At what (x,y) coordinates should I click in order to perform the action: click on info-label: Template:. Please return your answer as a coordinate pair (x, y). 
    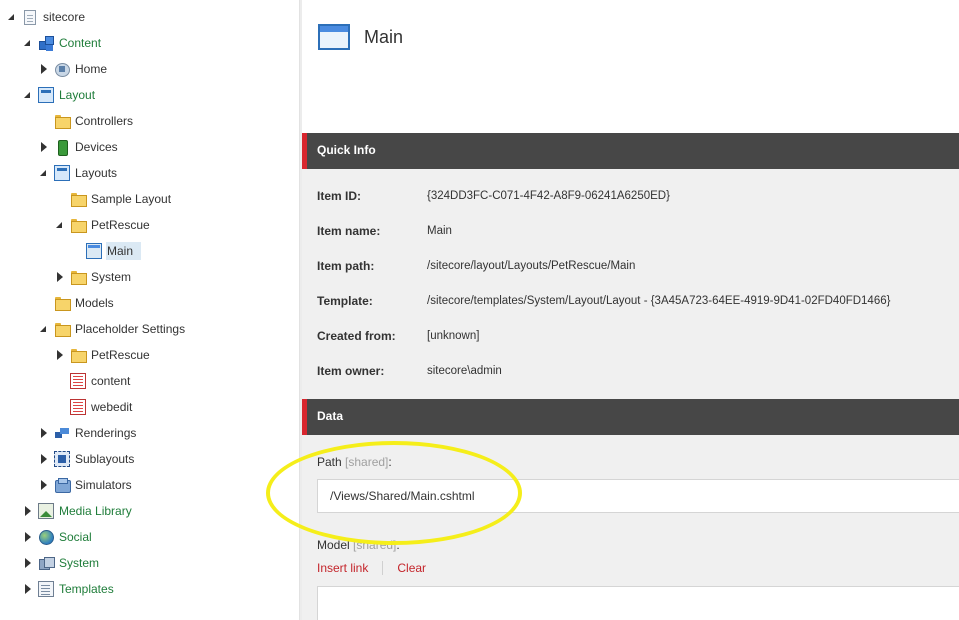
    Looking at the image, I should click on (345, 301).